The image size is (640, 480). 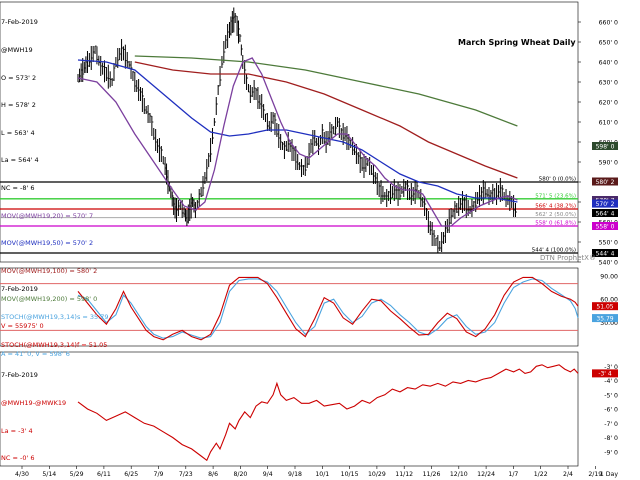 What do you see at coordinates (517, 42) in the screenshot?
I see `chart-title: March Spring Wheat Daily` at bounding box center [517, 42].